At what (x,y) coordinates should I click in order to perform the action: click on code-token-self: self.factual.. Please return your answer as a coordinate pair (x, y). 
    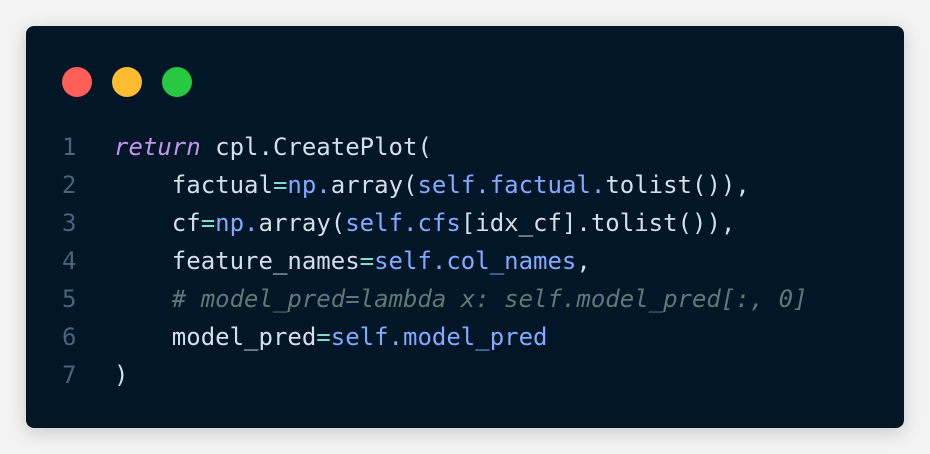
    Looking at the image, I should click on (511, 185).